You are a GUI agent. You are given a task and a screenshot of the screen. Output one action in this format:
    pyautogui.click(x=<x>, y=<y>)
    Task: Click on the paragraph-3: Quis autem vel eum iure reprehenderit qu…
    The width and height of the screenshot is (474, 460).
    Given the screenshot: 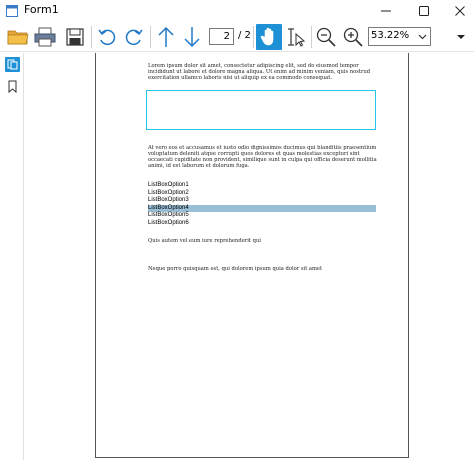 What is the action you would take?
    pyautogui.click(x=204, y=241)
    